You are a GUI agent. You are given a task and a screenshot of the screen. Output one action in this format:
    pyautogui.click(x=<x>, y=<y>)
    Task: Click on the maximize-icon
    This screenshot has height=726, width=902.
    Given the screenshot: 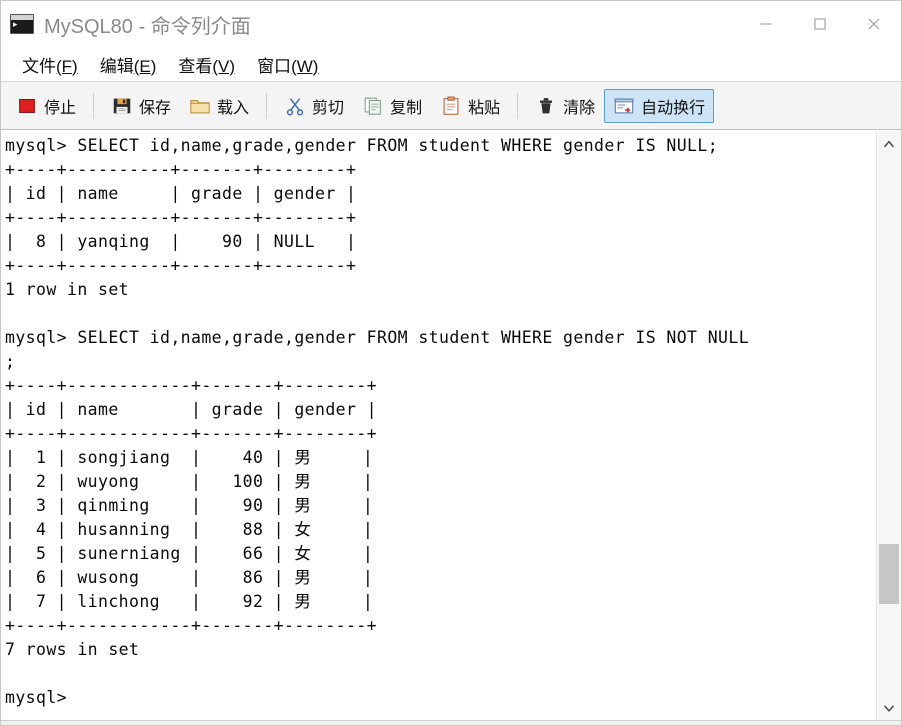 What is the action you would take?
    pyautogui.click(x=820, y=24)
    